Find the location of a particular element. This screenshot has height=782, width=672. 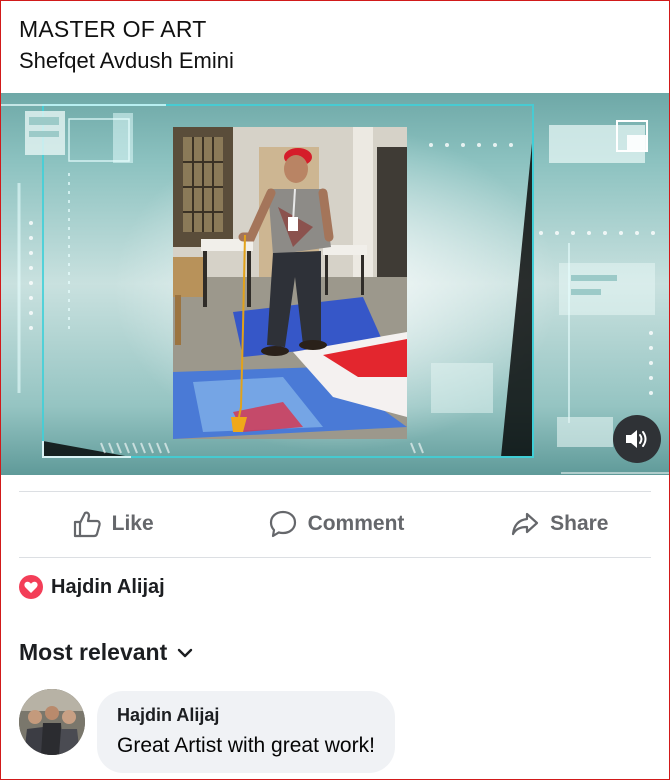

like-label: Like is located at coordinates (132, 523).